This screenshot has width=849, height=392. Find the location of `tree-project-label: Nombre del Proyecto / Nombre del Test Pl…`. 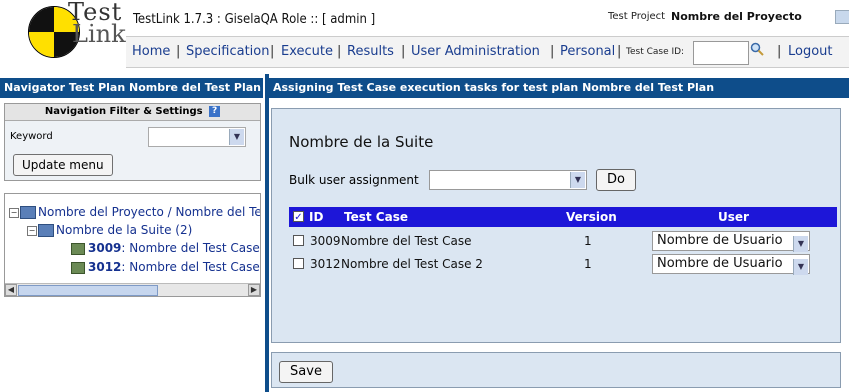

tree-project-label: Nombre del Proyecto / Nombre del Test Pl… is located at coordinates (149, 212).